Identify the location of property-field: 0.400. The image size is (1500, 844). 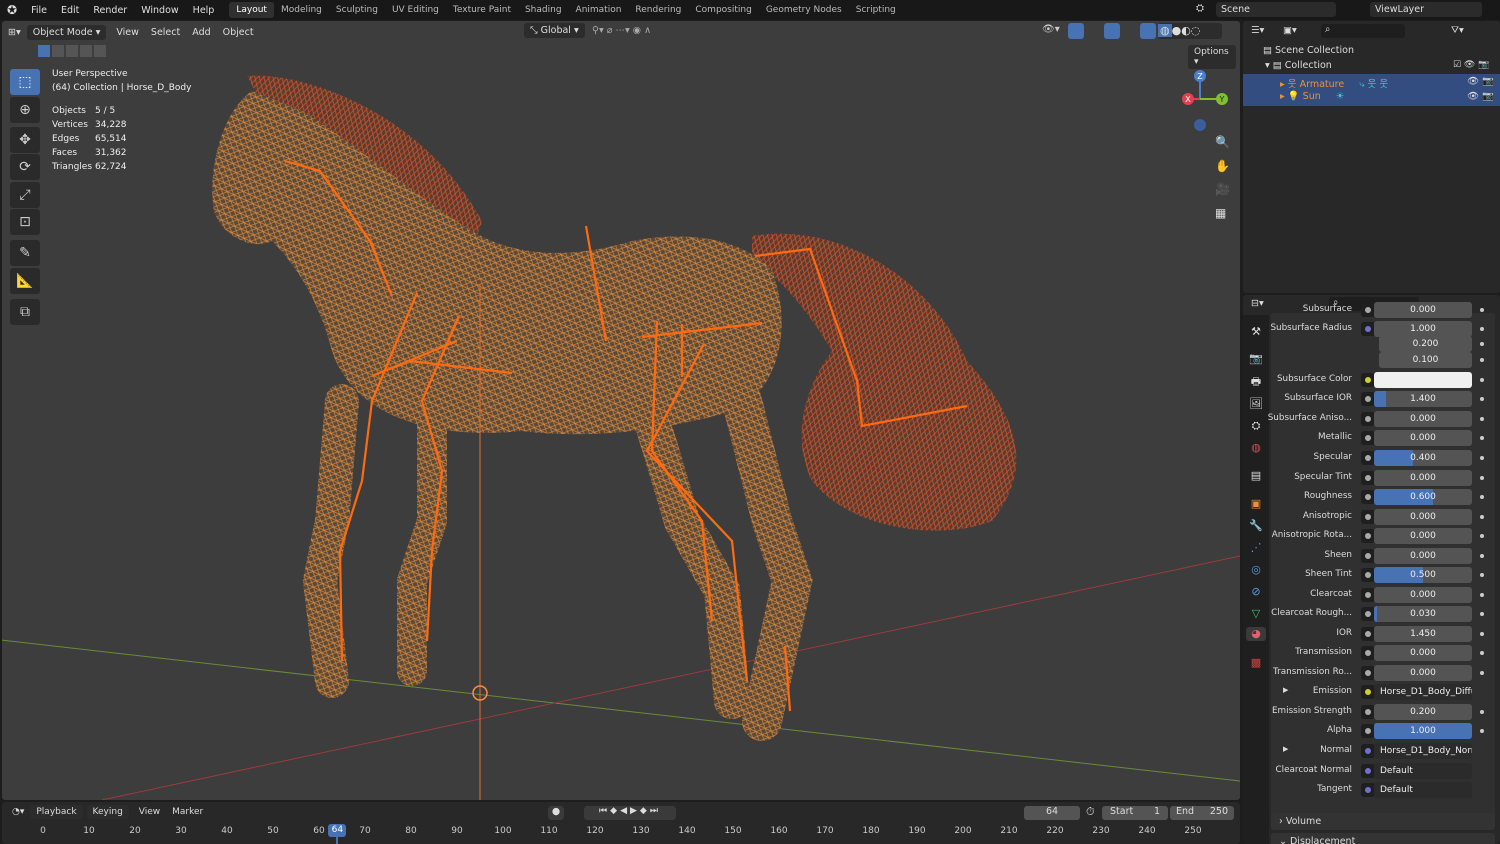
(1423, 458).